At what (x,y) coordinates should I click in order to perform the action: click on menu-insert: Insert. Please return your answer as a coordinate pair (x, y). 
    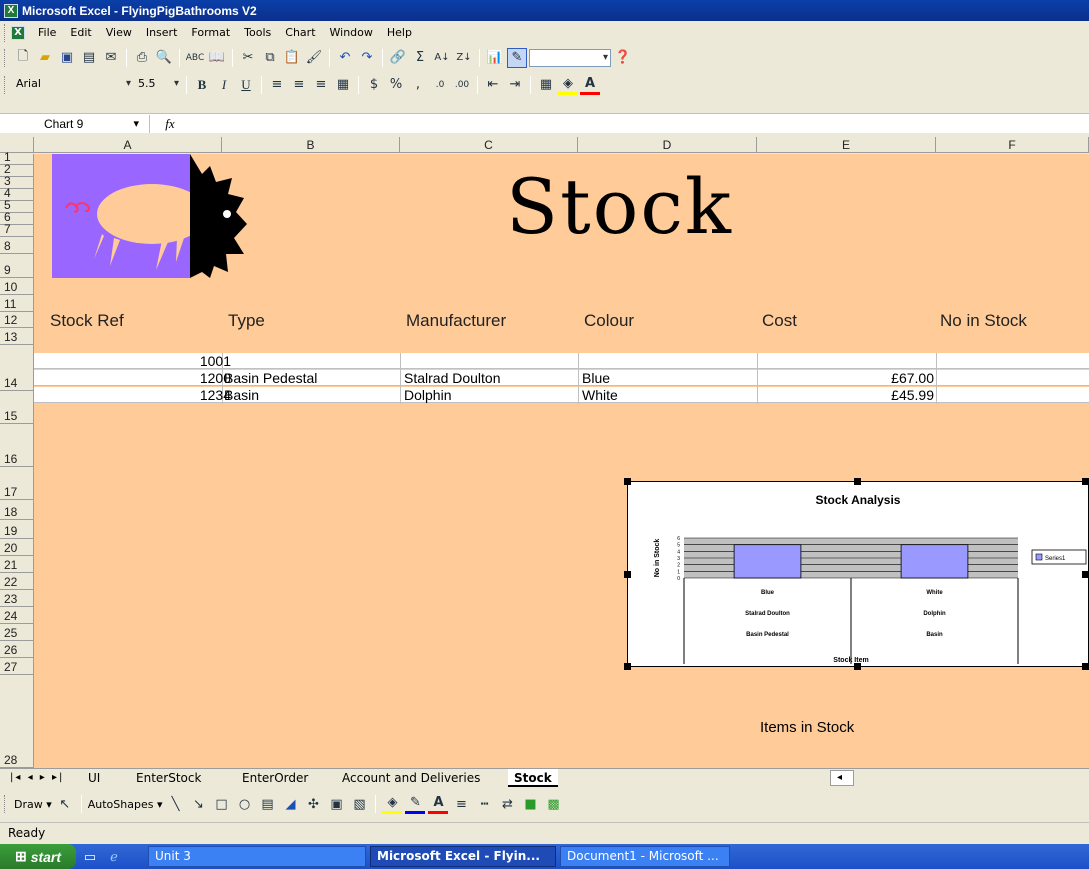
    Looking at the image, I should click on (162, 33).